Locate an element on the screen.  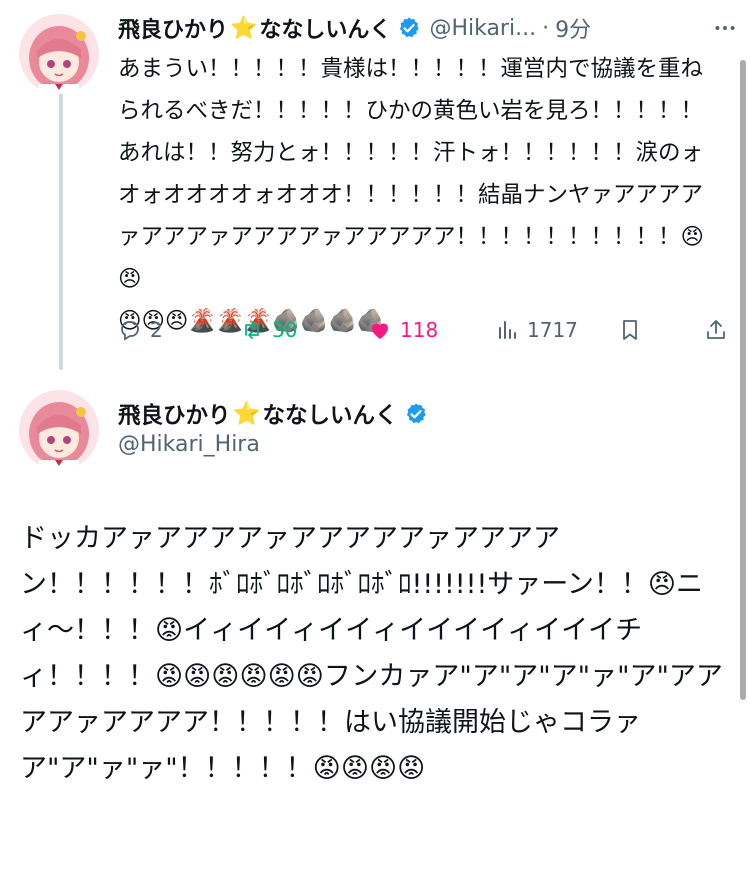
reply-button: 2 is located at coordinates (140, 330).